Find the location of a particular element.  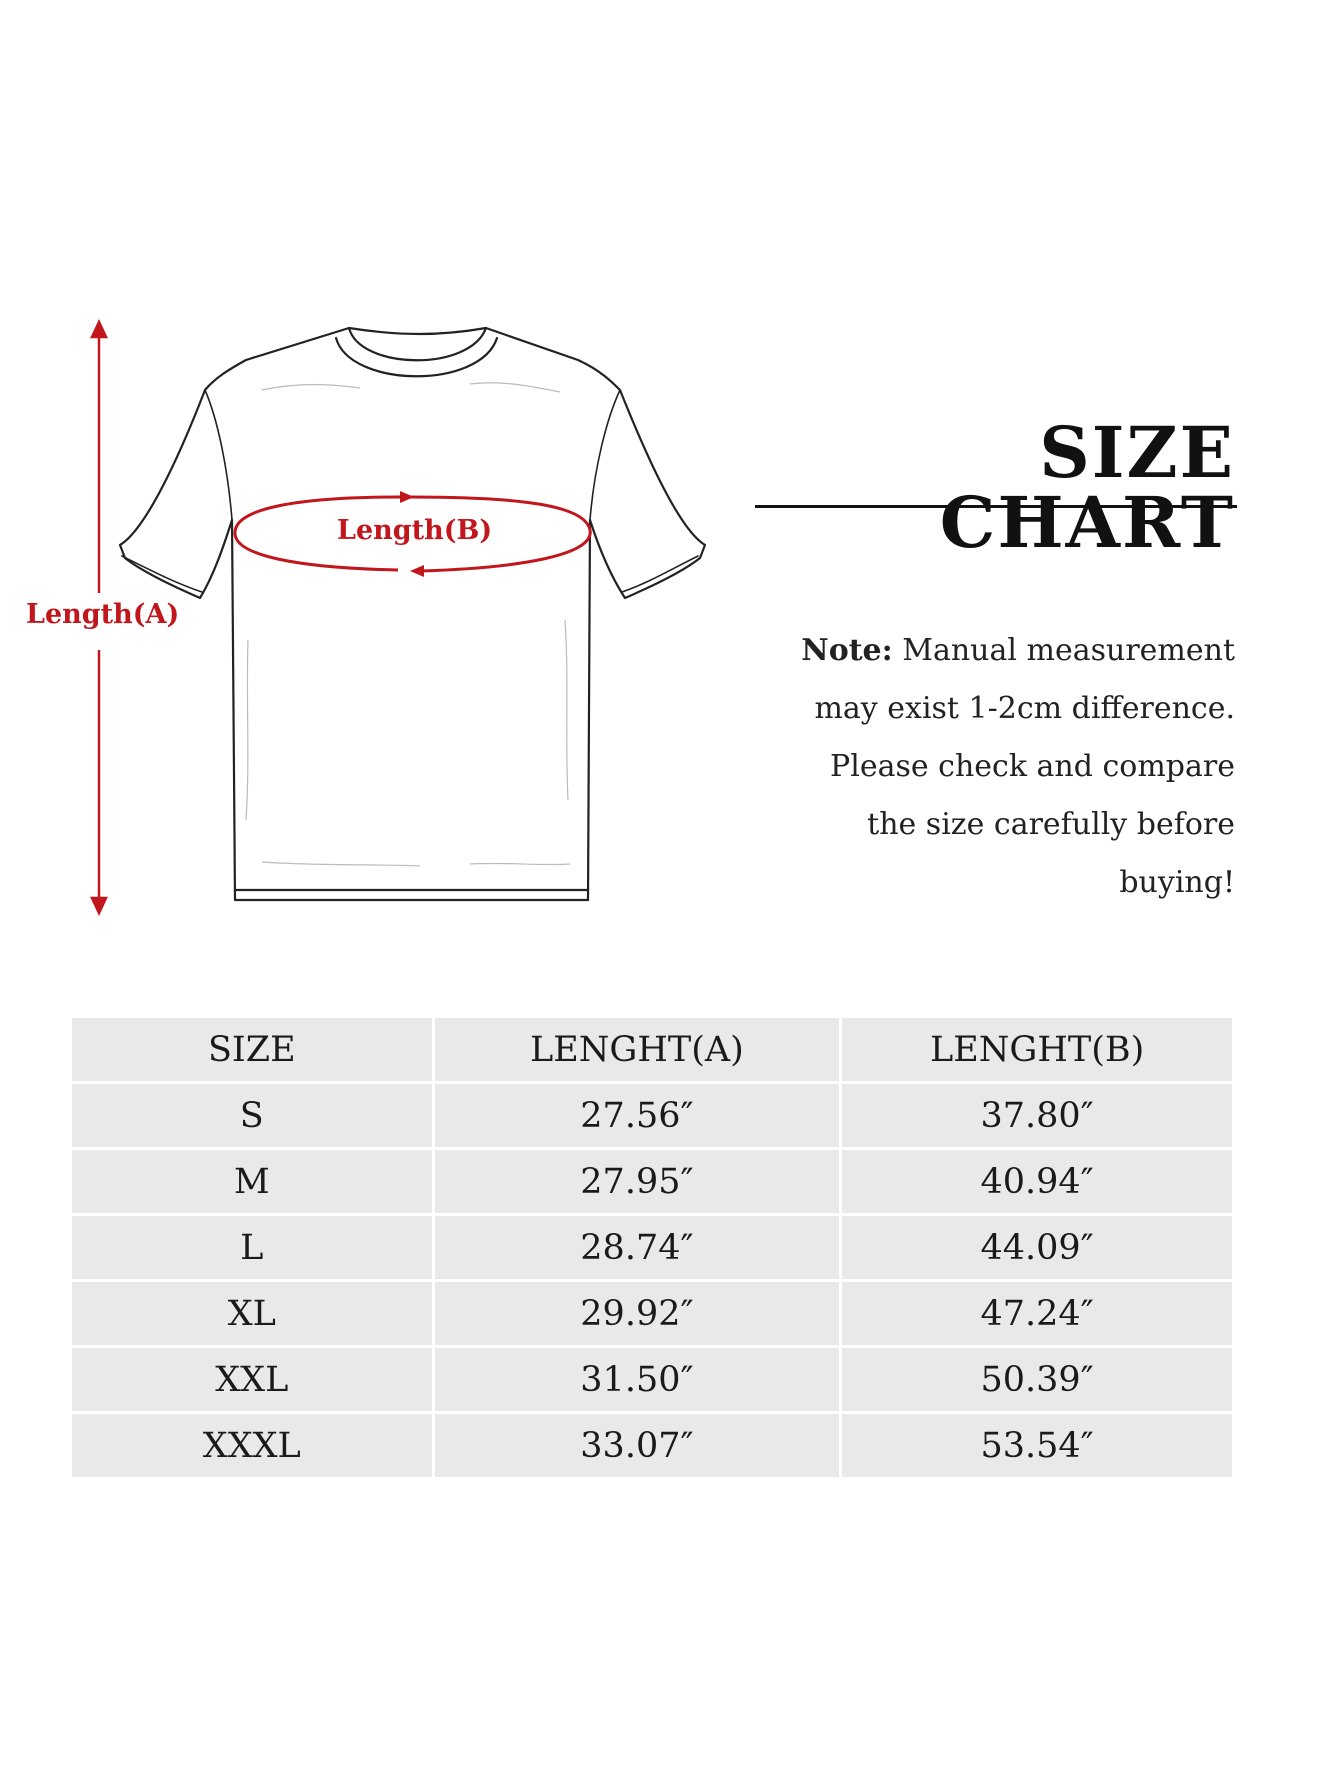

cell-length-a: 28.74″ is located at coordinates (638, 1248).